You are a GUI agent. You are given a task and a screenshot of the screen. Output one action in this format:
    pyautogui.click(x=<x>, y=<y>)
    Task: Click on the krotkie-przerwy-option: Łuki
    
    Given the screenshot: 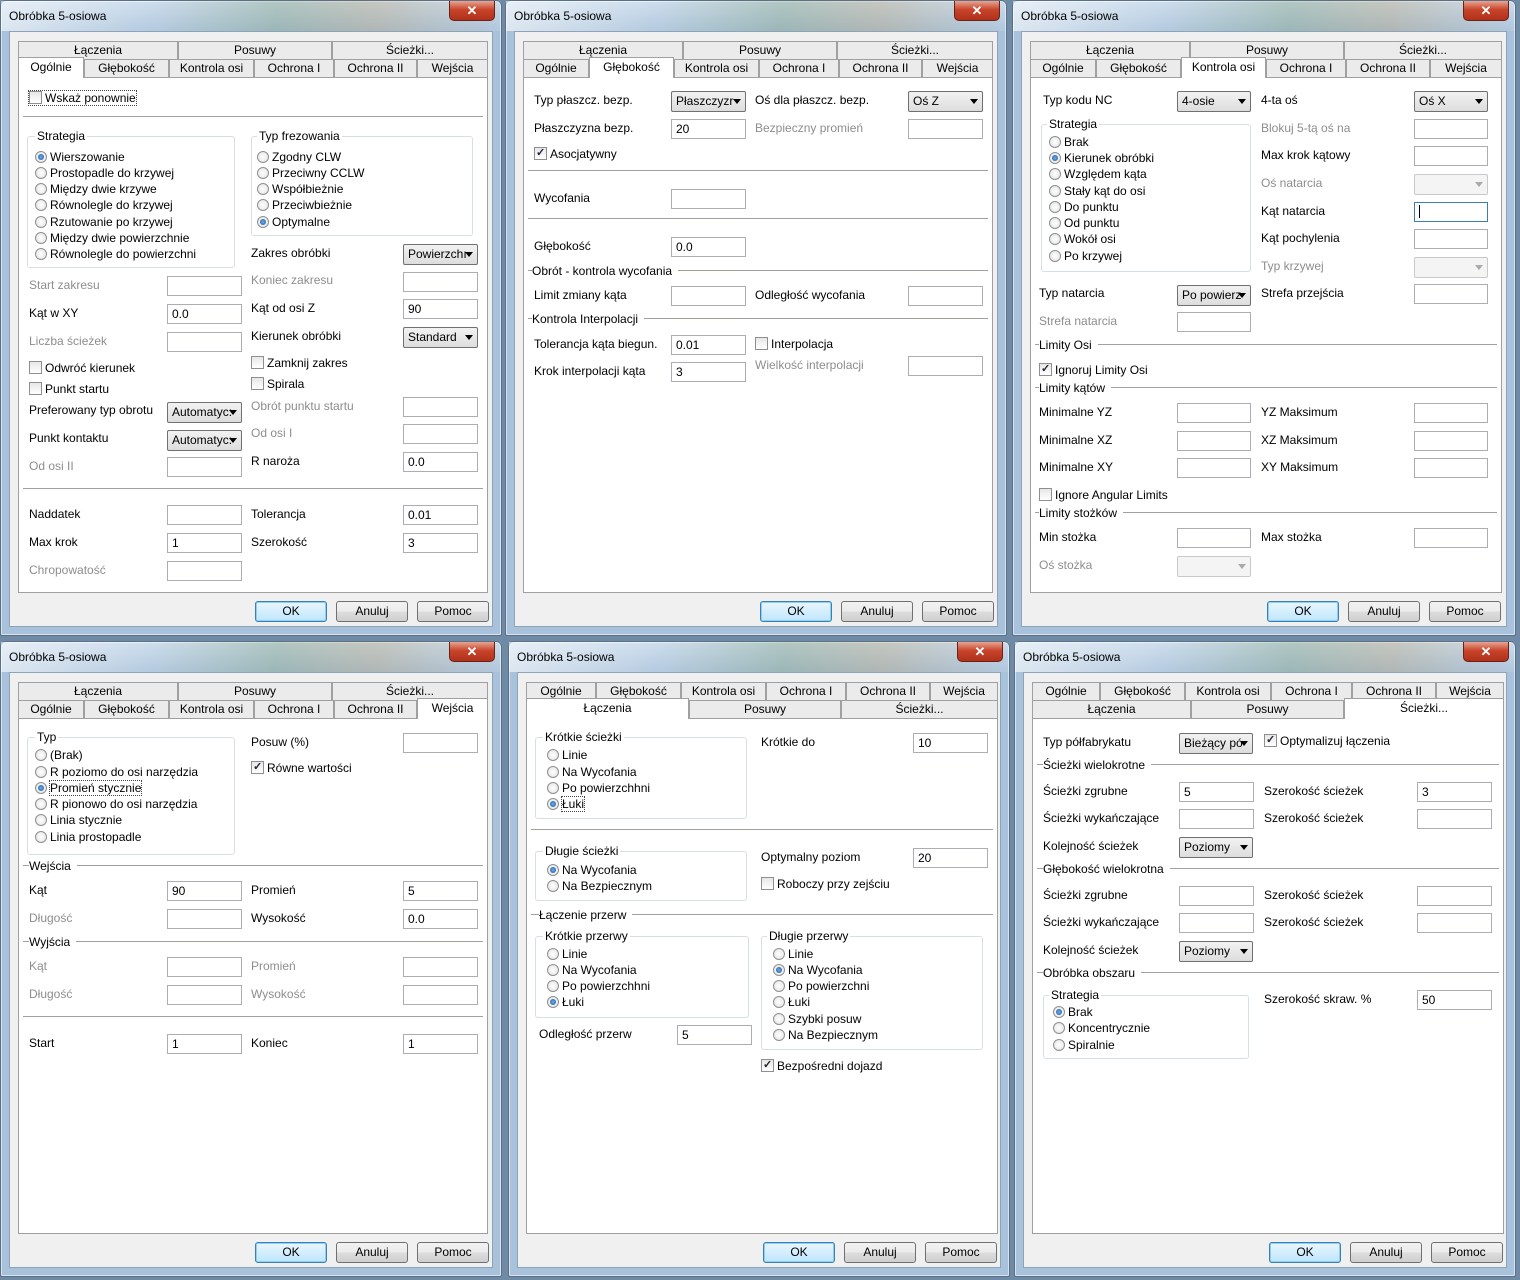 What is the action you would take?
    pyautogui.click(x=565, y=1002)
    